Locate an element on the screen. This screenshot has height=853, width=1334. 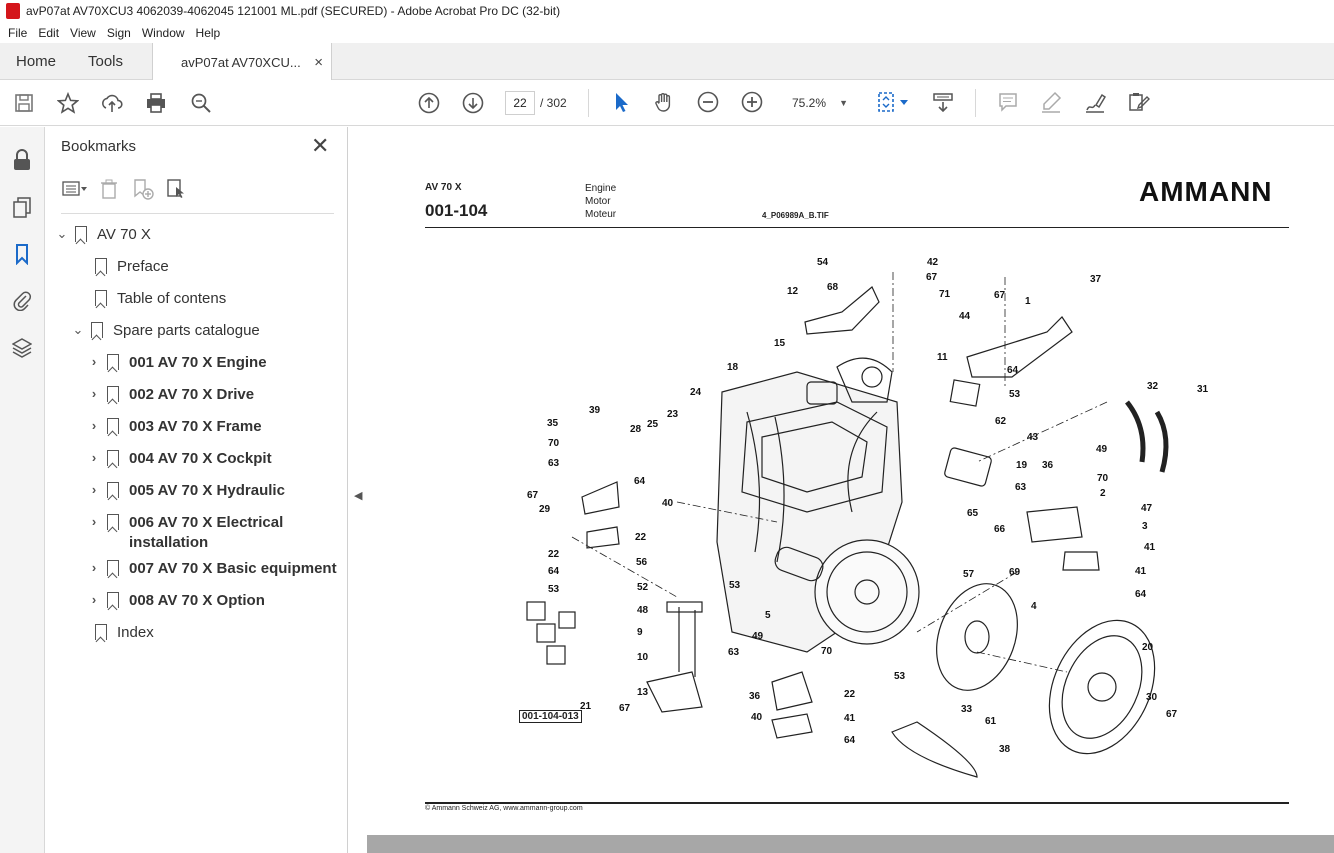
callout-reference: 001-104-013 is located at coordinates (550, 716).